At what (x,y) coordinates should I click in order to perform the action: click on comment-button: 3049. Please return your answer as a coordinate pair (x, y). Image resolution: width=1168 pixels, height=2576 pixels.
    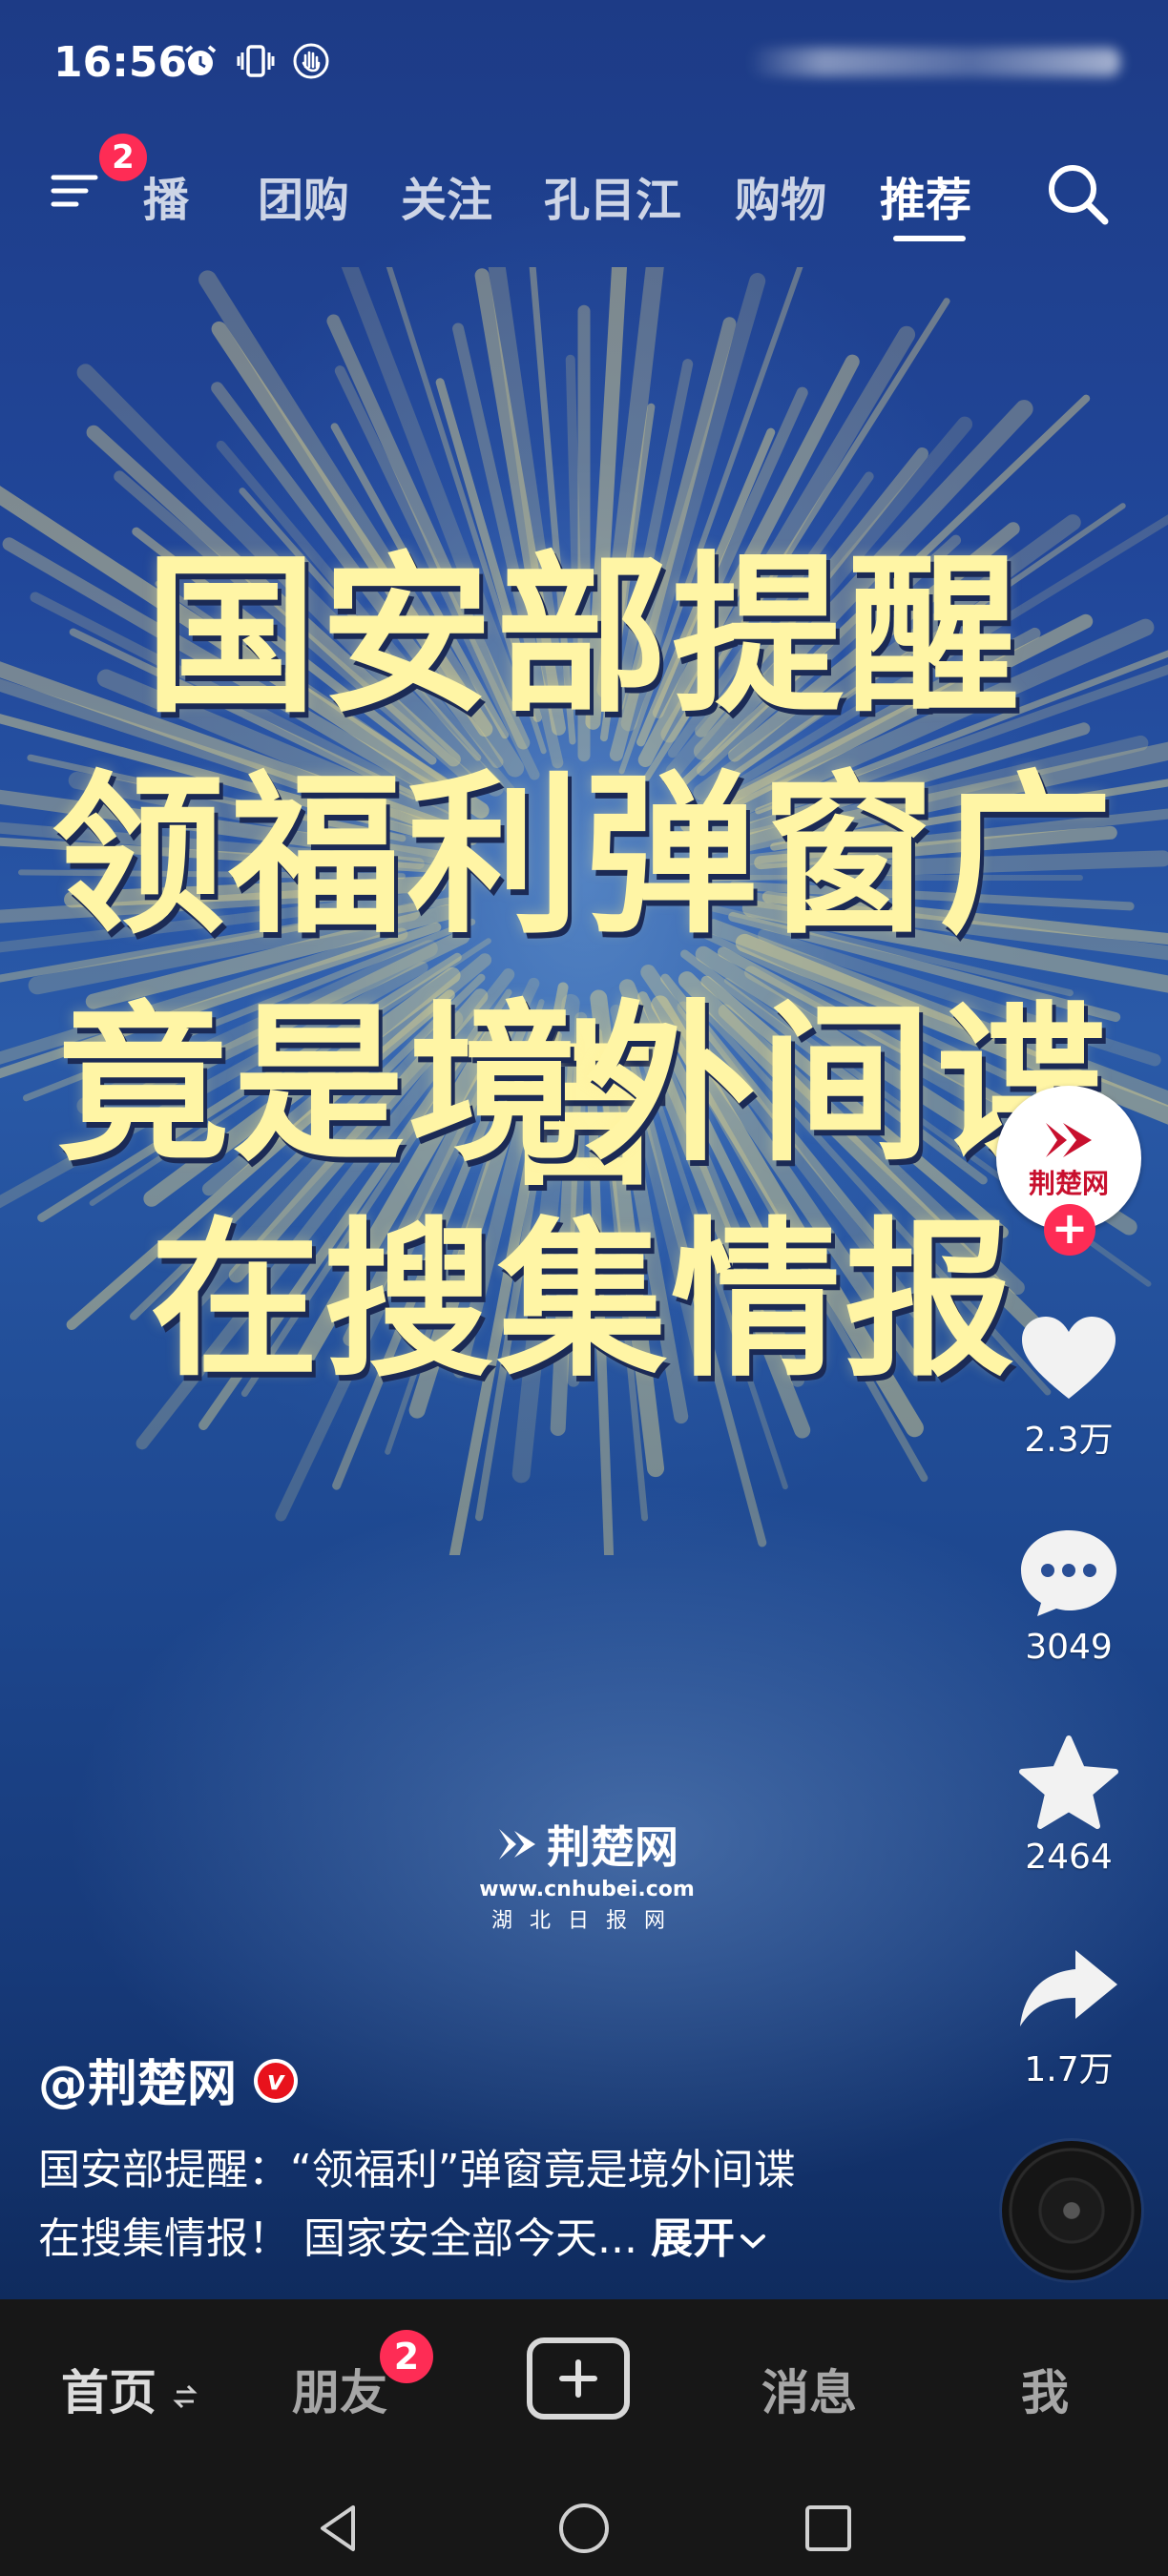
    Looking at the image, I should click on (1069, 1596).